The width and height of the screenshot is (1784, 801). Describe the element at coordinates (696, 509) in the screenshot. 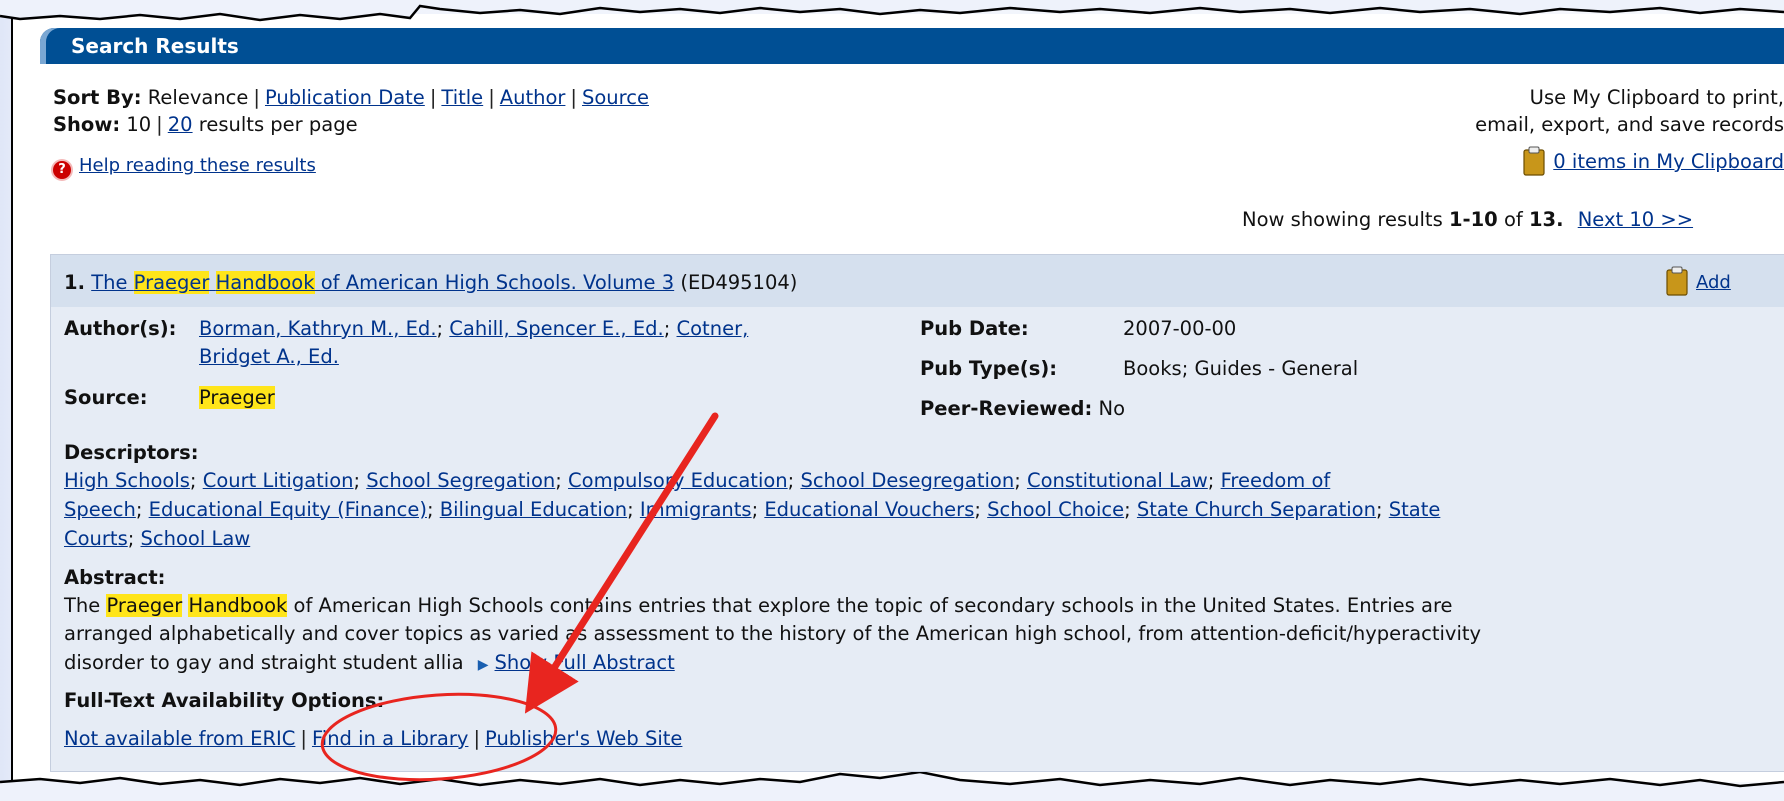

I see `descriptor-link: Immigrants` at that location.